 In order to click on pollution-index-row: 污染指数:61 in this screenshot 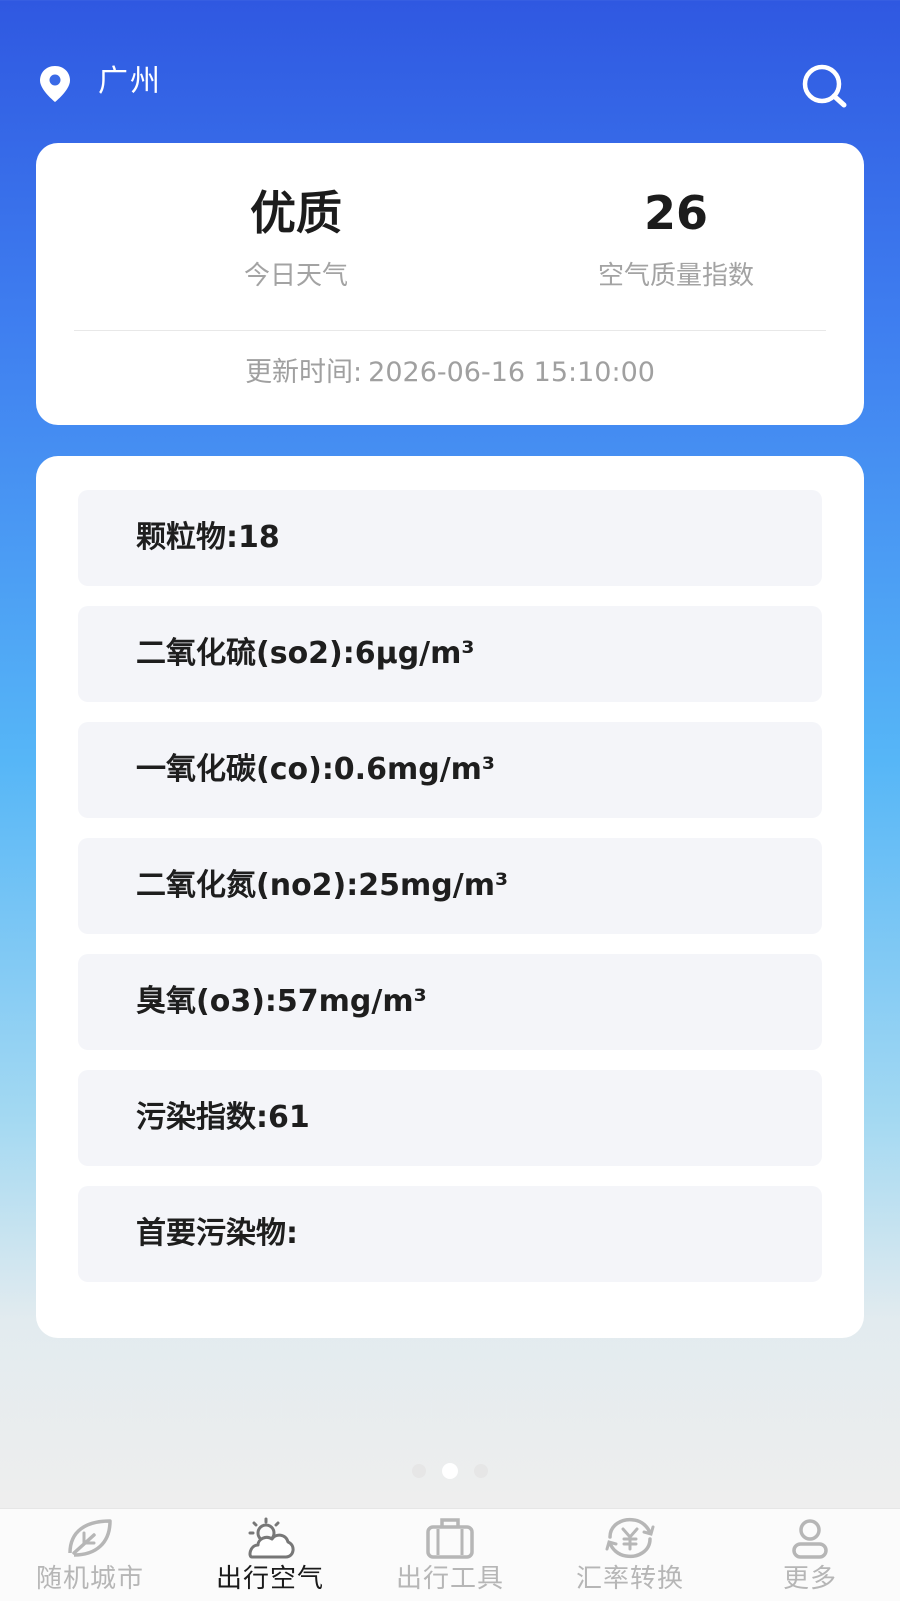, I will do `click(450, 1118)`.